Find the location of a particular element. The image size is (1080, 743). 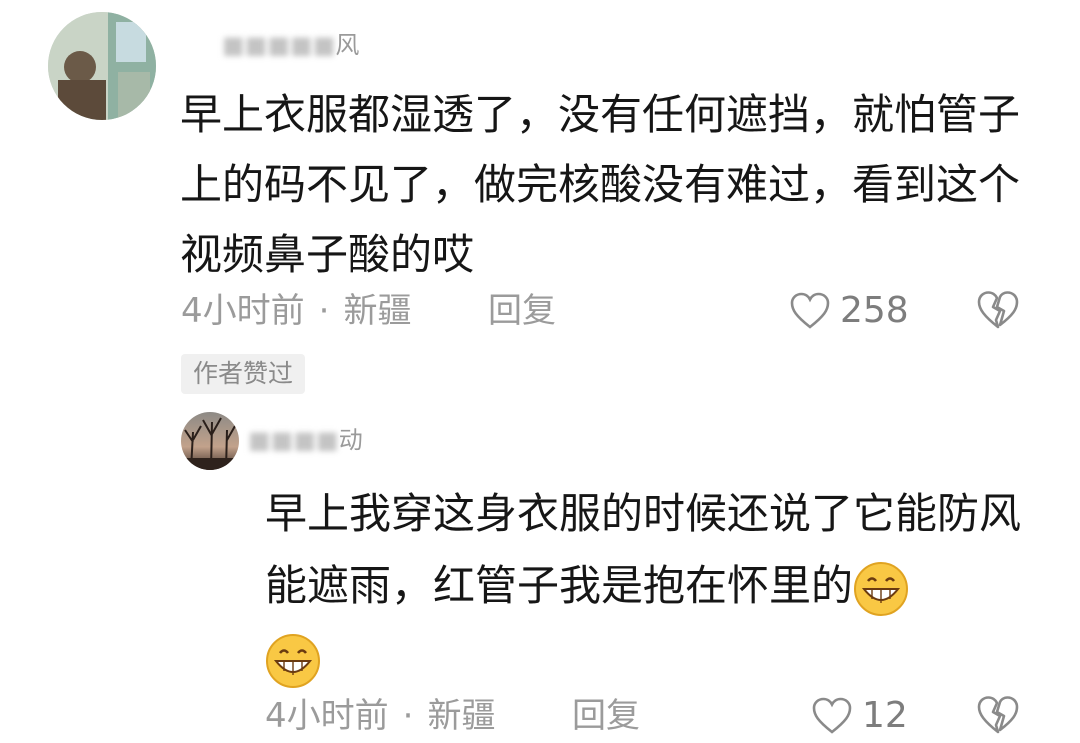

like-count: 258 is located at coordinates (874, 310).